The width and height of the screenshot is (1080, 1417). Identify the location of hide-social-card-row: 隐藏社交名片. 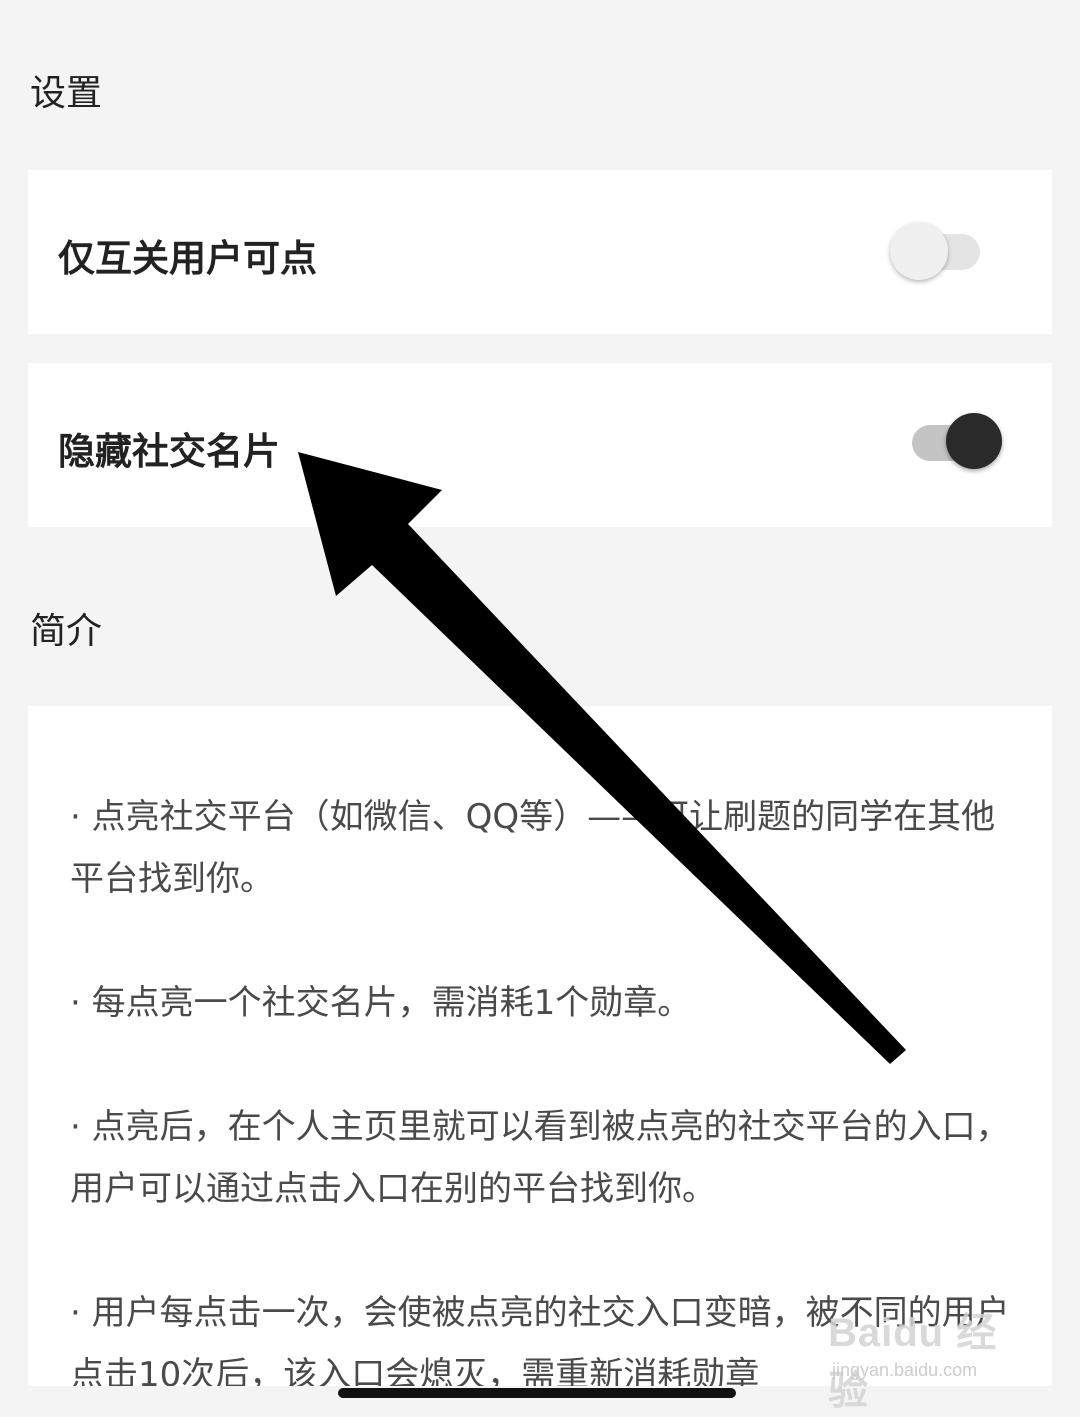
(540, 445).